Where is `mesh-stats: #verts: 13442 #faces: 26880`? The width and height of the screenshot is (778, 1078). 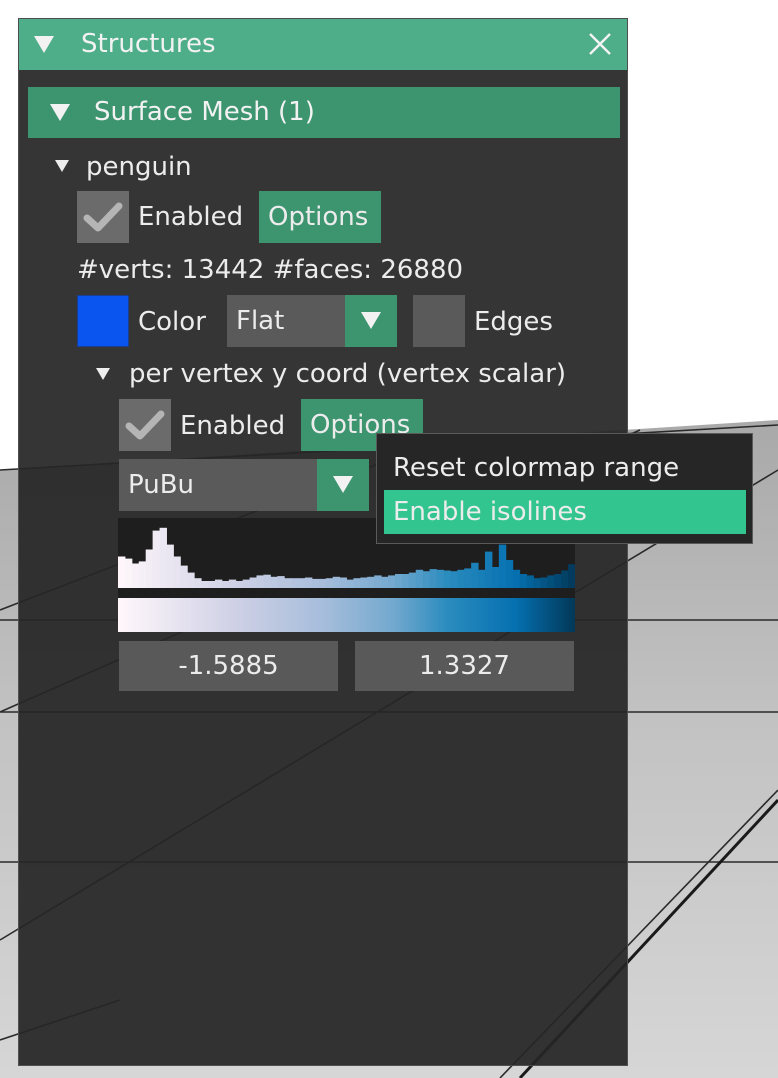
mesh-stats: #verts: 13442 #faces: 26880 is located at coordinates (270, 270).